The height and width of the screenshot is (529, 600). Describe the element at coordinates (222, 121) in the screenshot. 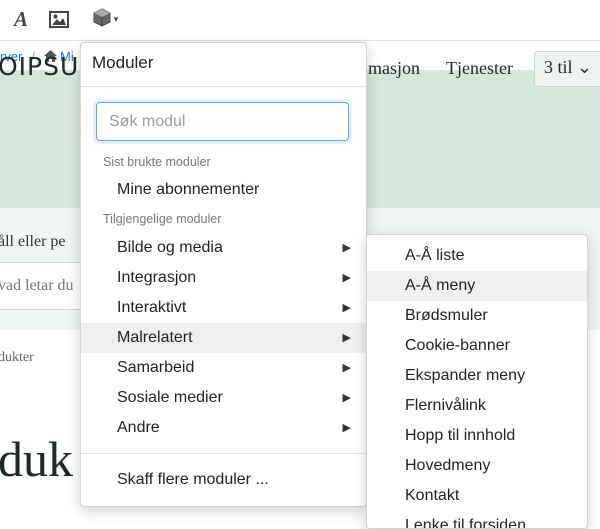

I see `module-search-input` at that location.